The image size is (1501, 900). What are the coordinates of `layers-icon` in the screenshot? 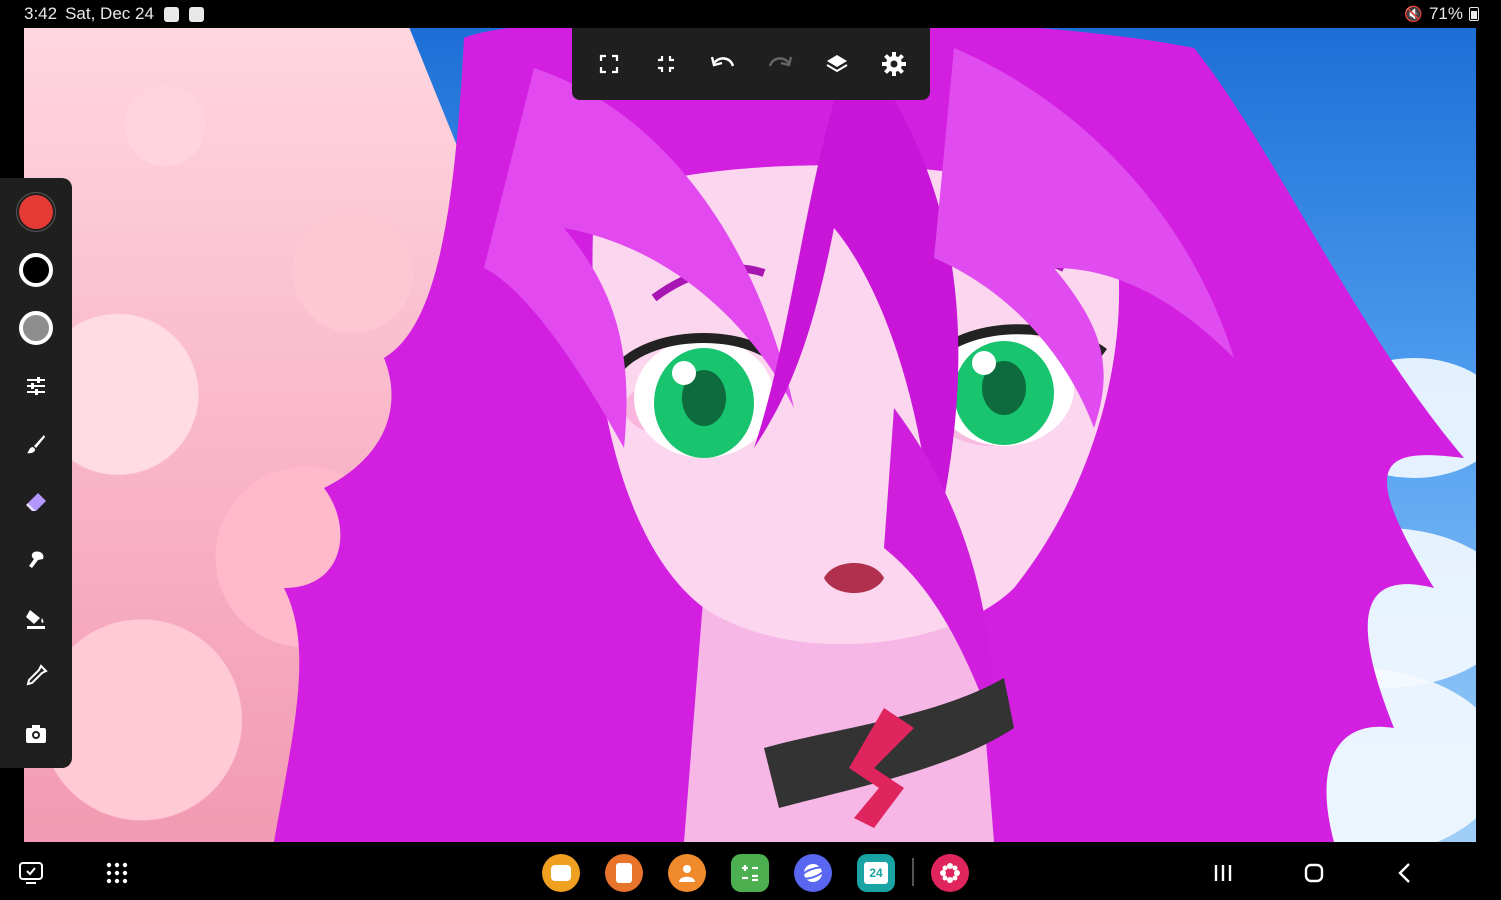 It's located at (837, 64).